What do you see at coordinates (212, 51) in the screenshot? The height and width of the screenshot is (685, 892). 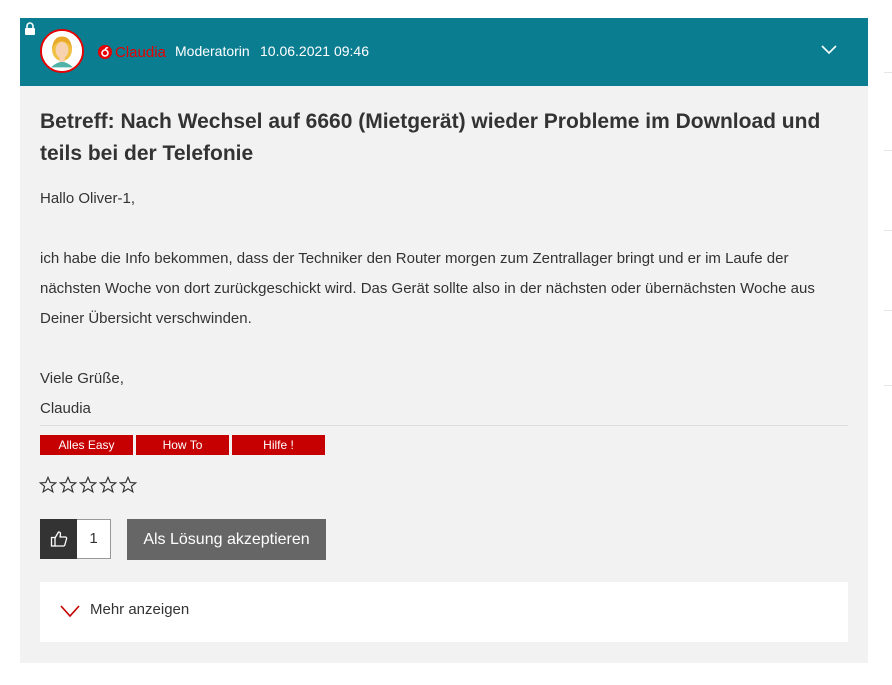 I see `author-role: Moderatorin` at bounding box center [212, 51].